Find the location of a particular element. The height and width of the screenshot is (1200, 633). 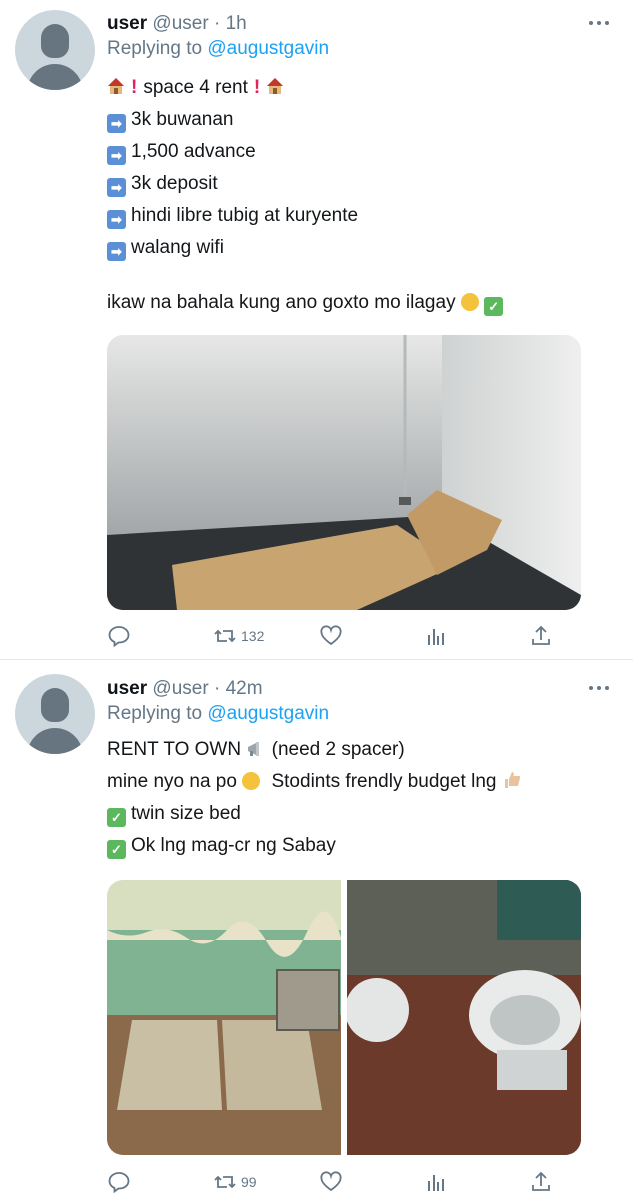

tweet-text-line: ✓ Ok lng mag-cr ng Sabay is located at coordinates (221, 846).